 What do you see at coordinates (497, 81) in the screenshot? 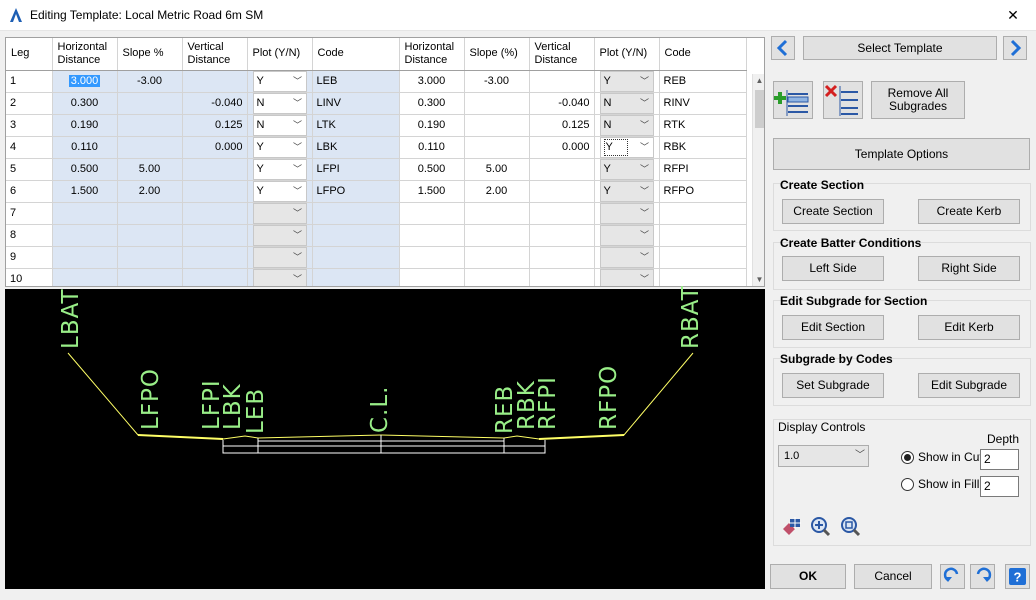
I see `right-slope-cell: -3.00` at bounding box center [497, 81].